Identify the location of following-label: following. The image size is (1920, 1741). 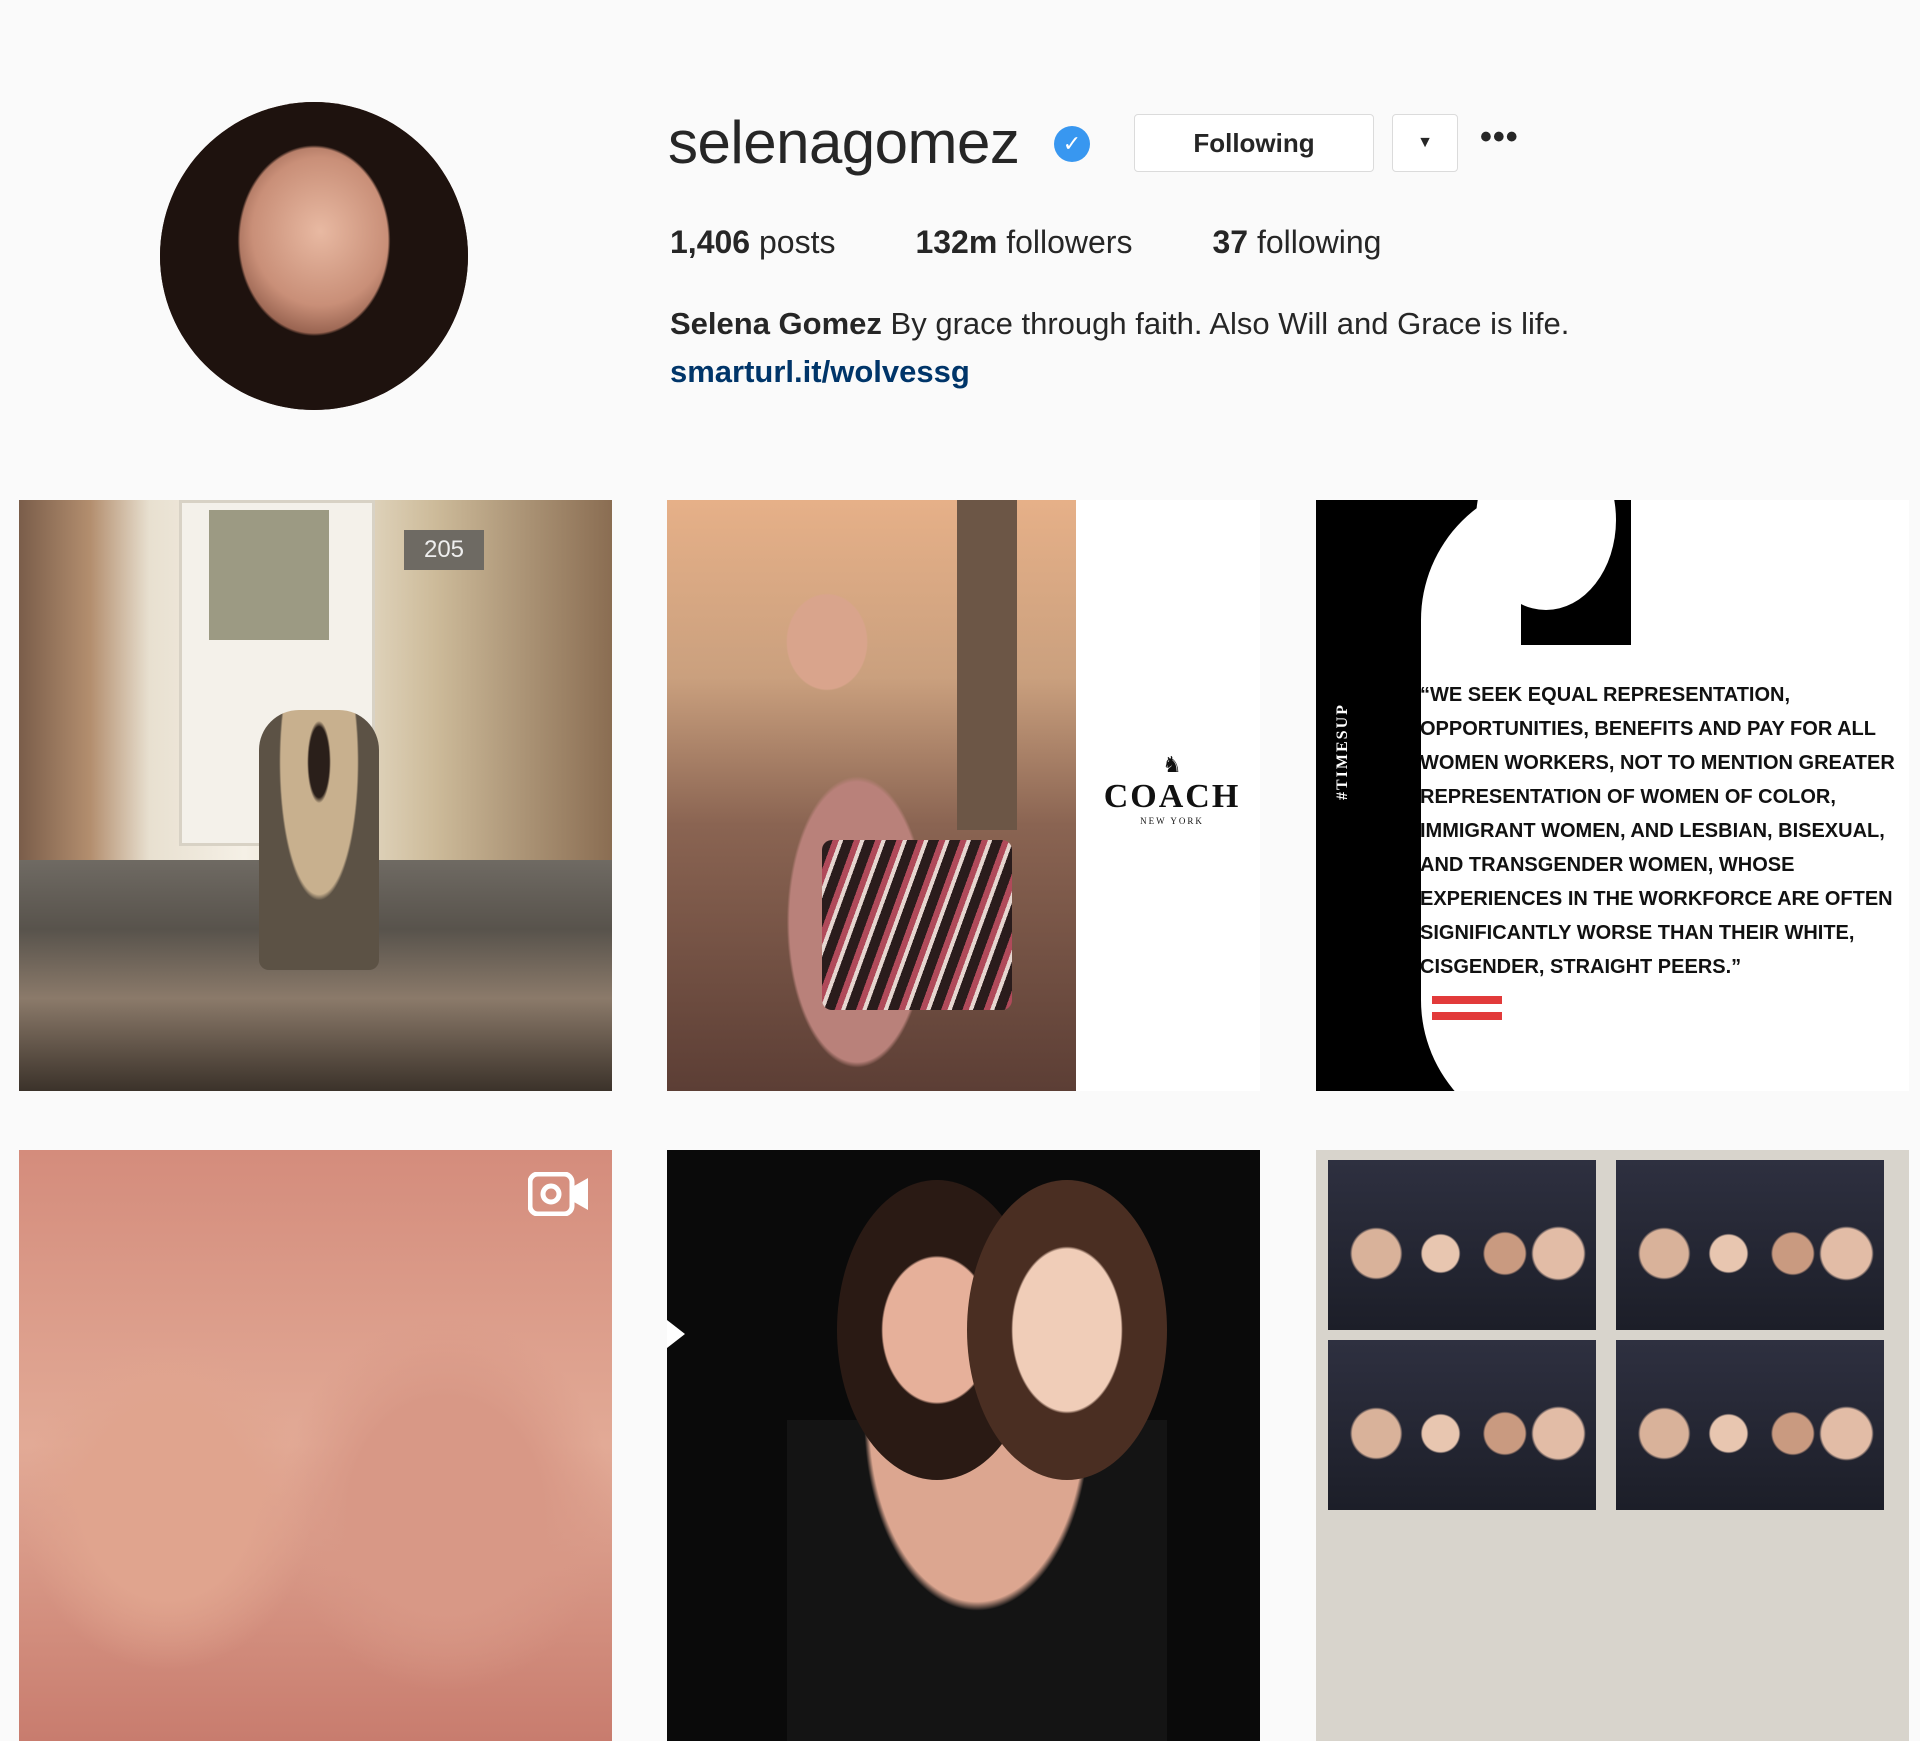
(1319, 242).